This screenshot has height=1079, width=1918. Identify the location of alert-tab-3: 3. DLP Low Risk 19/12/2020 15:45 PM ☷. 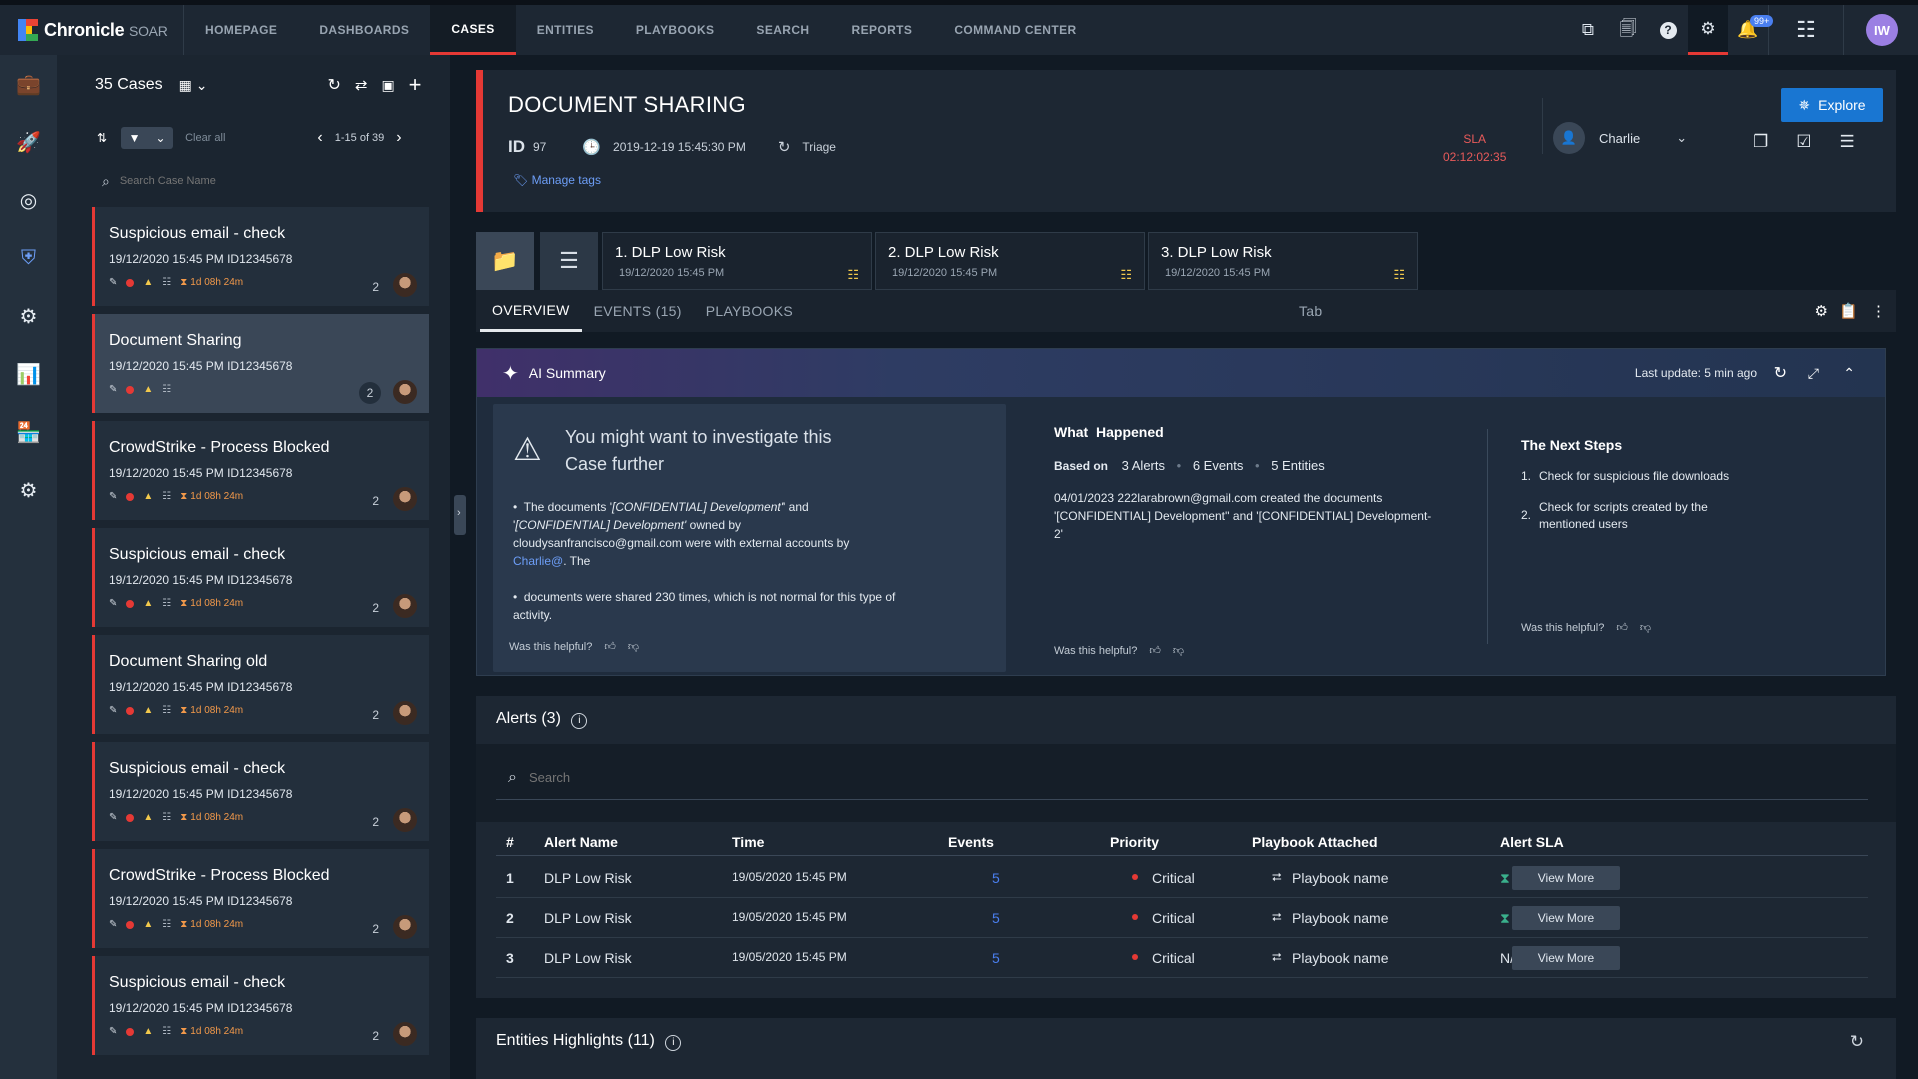
(1283, 261).